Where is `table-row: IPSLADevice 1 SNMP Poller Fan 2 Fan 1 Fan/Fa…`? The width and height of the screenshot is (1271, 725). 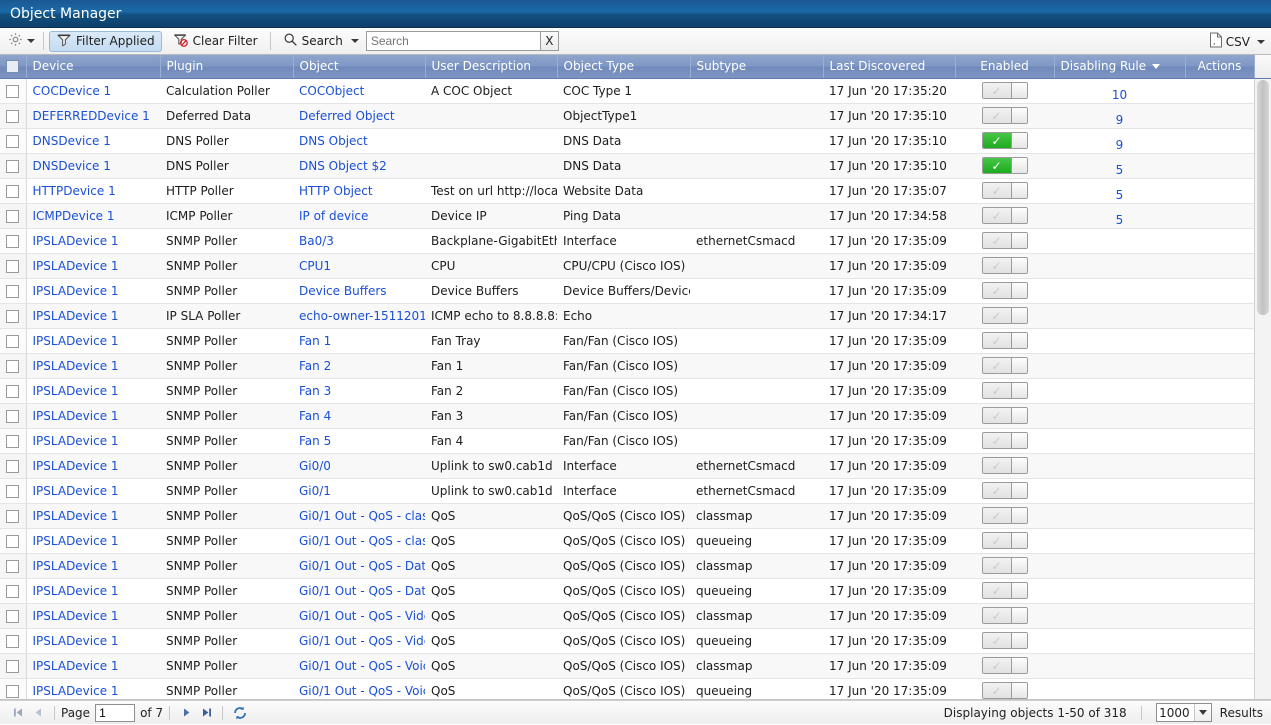
table-row: IPSLADevice 1 SNMP Poller Fan 2 Fan 1 Fan/Fa… is located at coordinates (627, 366).